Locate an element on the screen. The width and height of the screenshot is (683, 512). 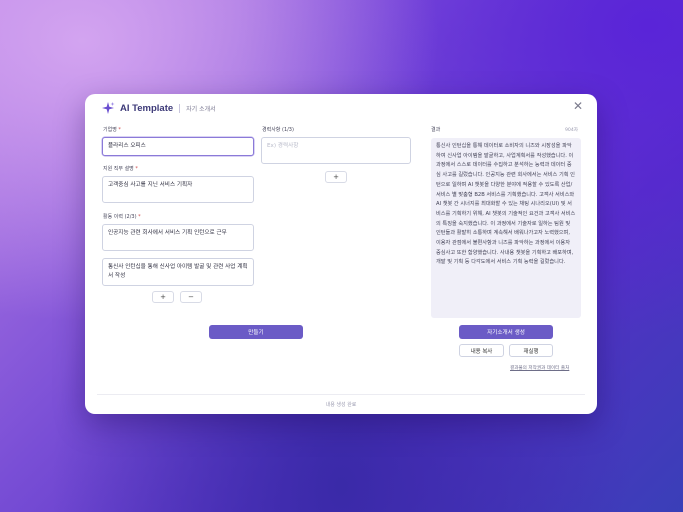
header-divider is located at coordinates (180, 108).